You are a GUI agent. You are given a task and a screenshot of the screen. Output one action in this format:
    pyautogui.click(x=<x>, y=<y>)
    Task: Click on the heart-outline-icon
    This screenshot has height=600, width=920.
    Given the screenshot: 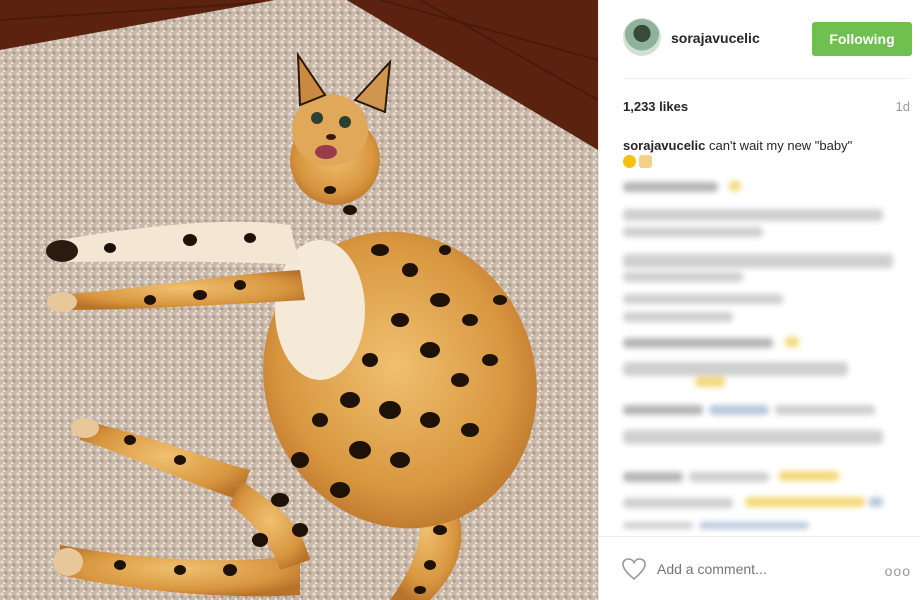 What is the action you would take?
    pyautogui.click(x=634, y=569)
    